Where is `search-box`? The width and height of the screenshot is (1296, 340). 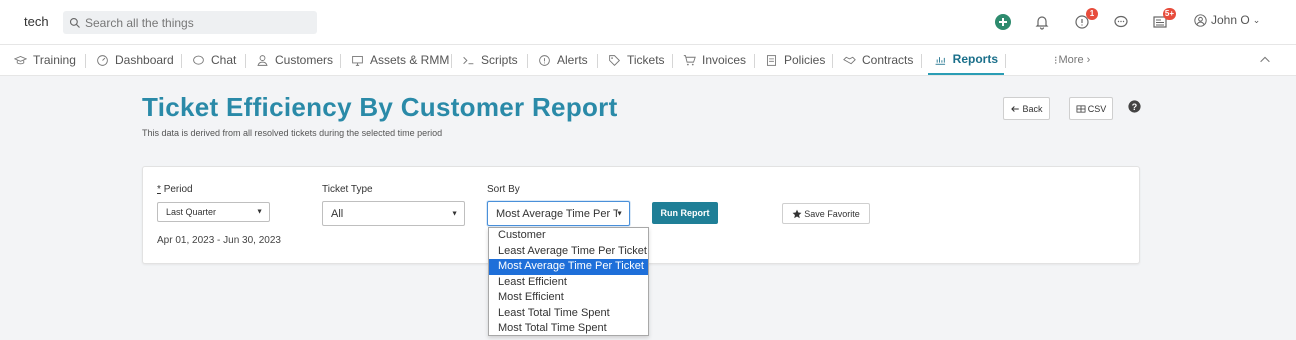
search-box is located at coordinates (190, 22).